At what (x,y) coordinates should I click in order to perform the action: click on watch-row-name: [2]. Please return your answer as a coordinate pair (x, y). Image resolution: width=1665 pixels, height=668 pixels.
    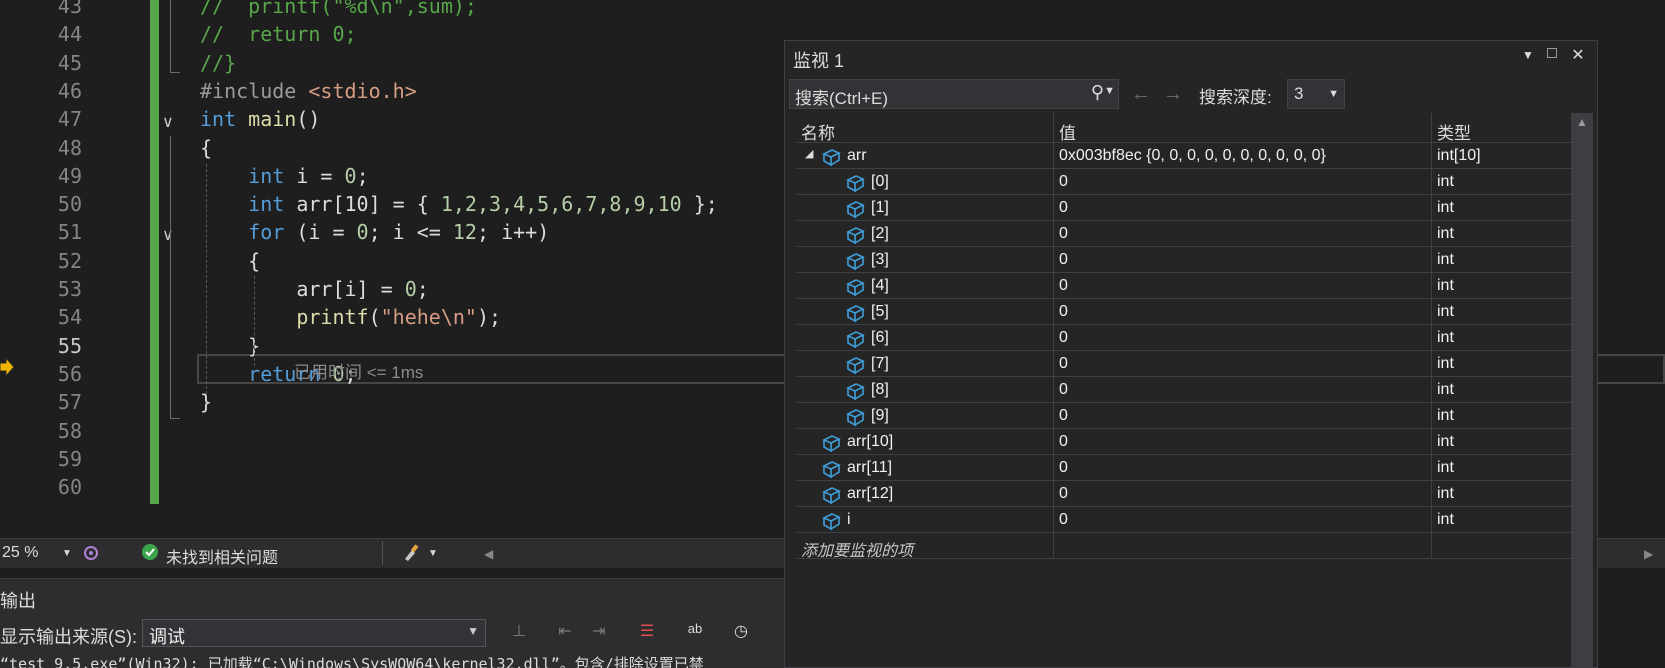
    Looking at the image, I should click on (880, 234).